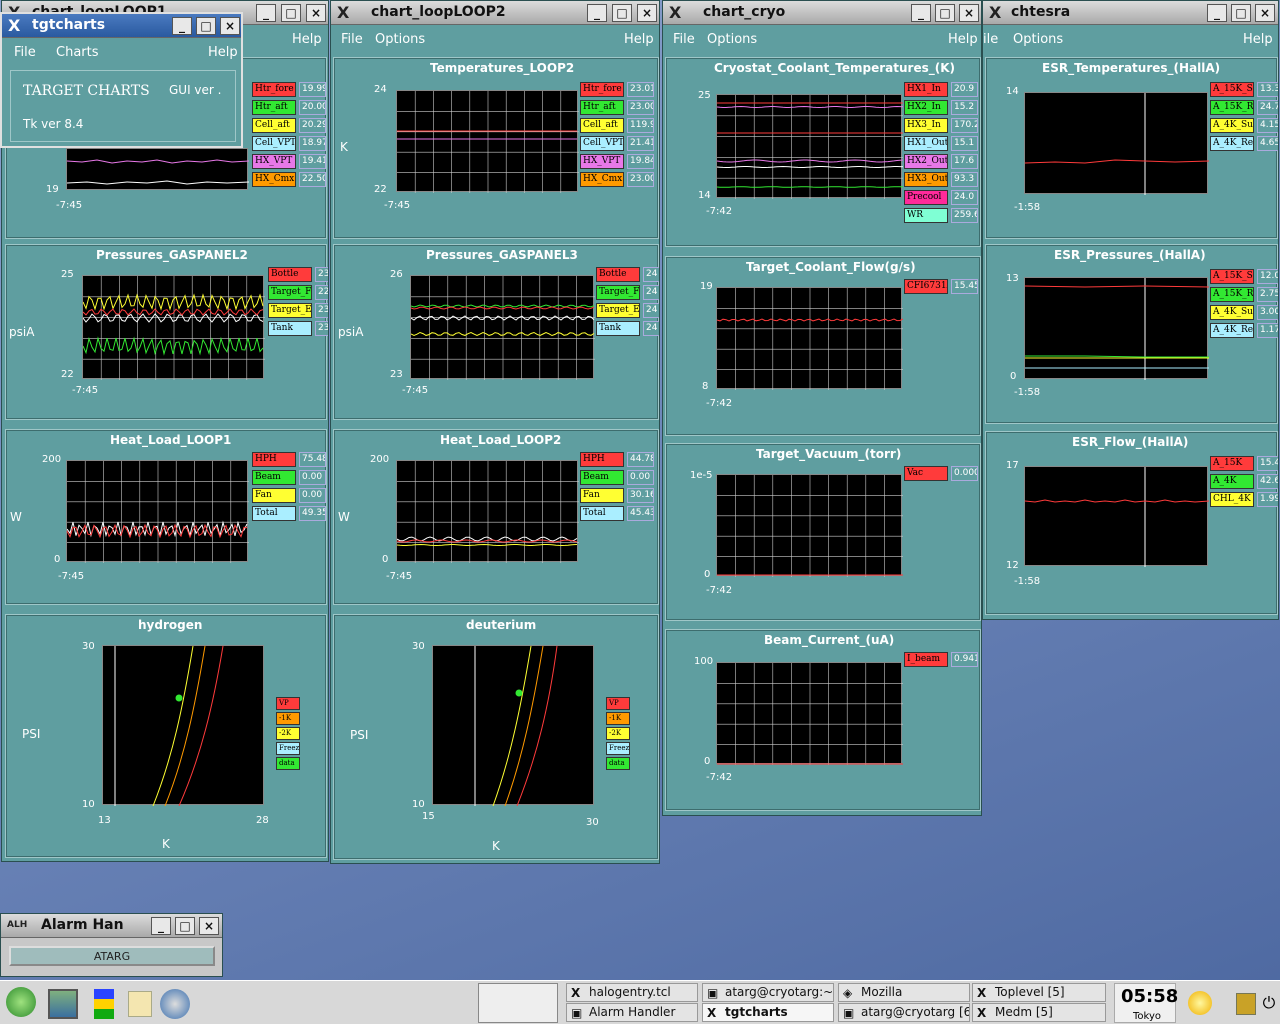  Describe the element at coordinates (1269, 1004) in the screenshot. I see `logout-icon: ⏻` at that location.